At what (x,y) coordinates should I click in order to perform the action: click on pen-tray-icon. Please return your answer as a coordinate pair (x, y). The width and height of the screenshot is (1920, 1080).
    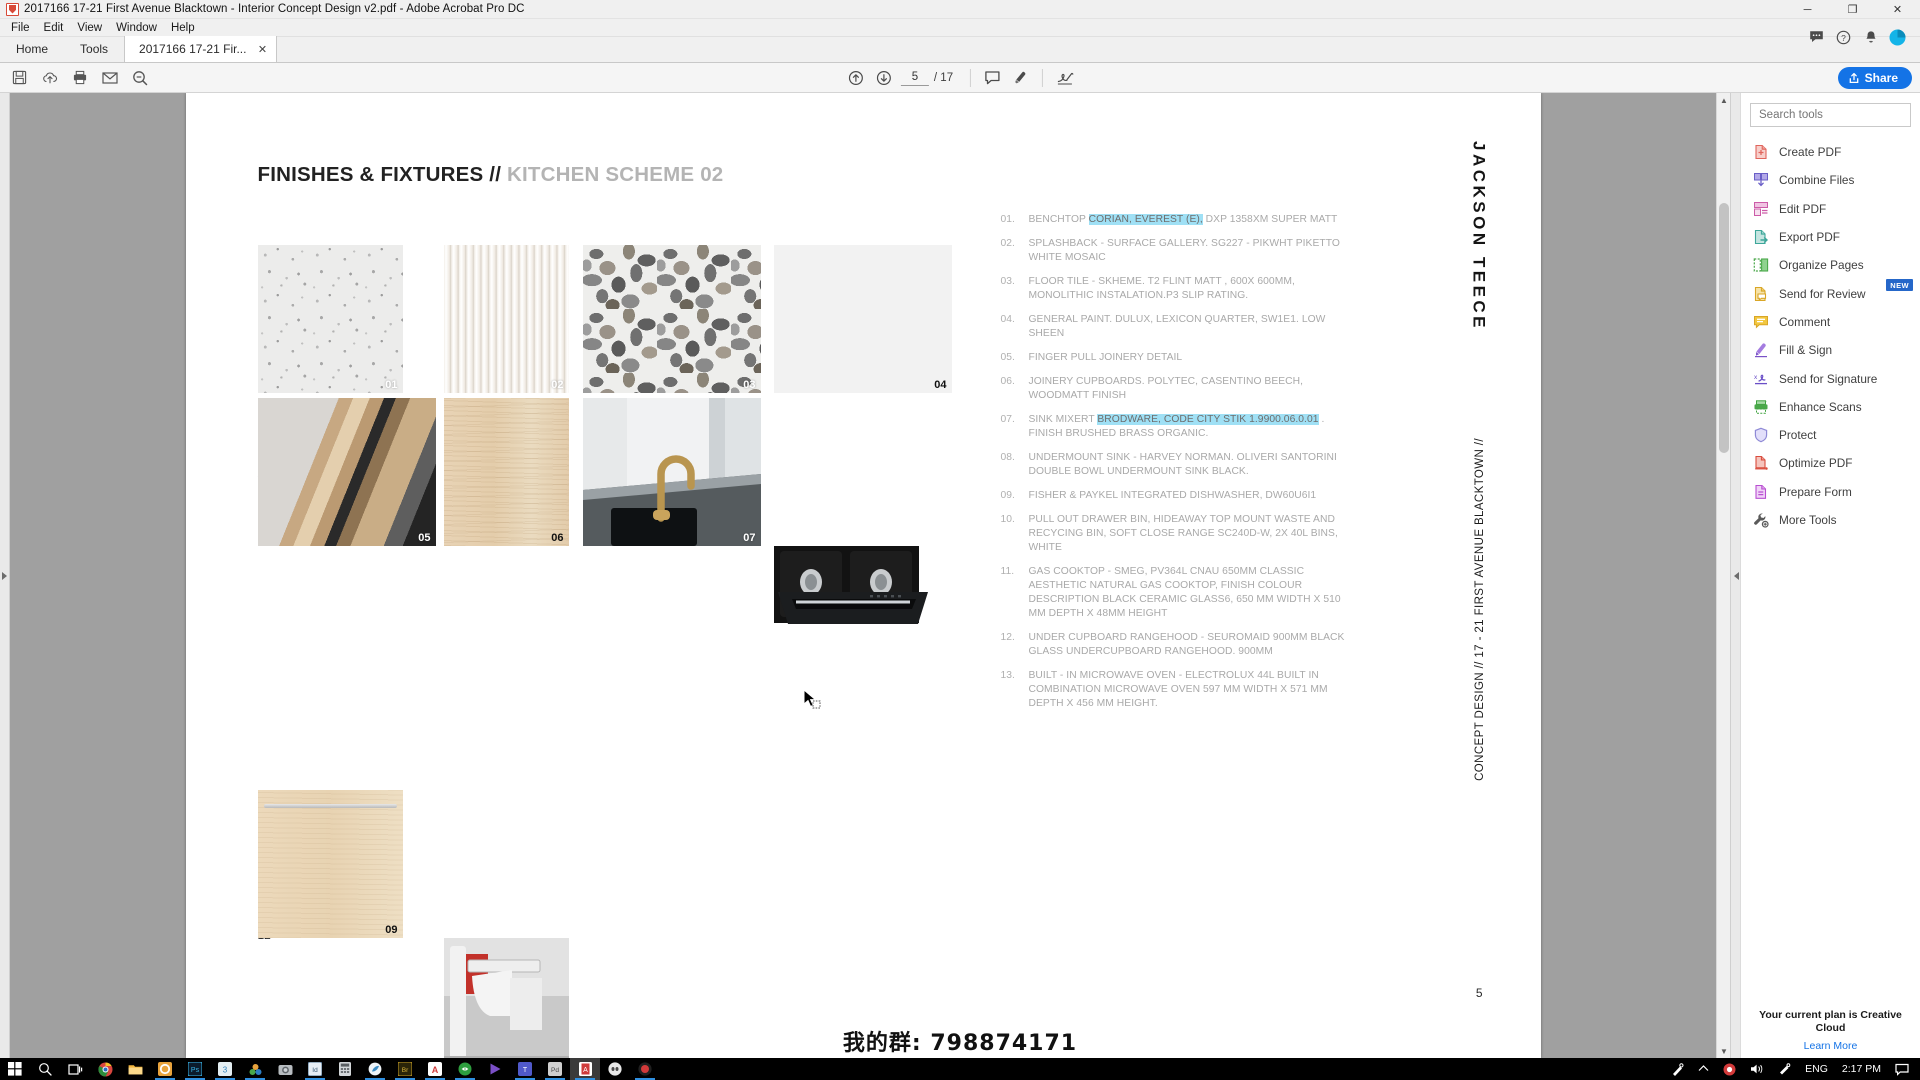
    Looking at the image, I should click on (1677, 1069).